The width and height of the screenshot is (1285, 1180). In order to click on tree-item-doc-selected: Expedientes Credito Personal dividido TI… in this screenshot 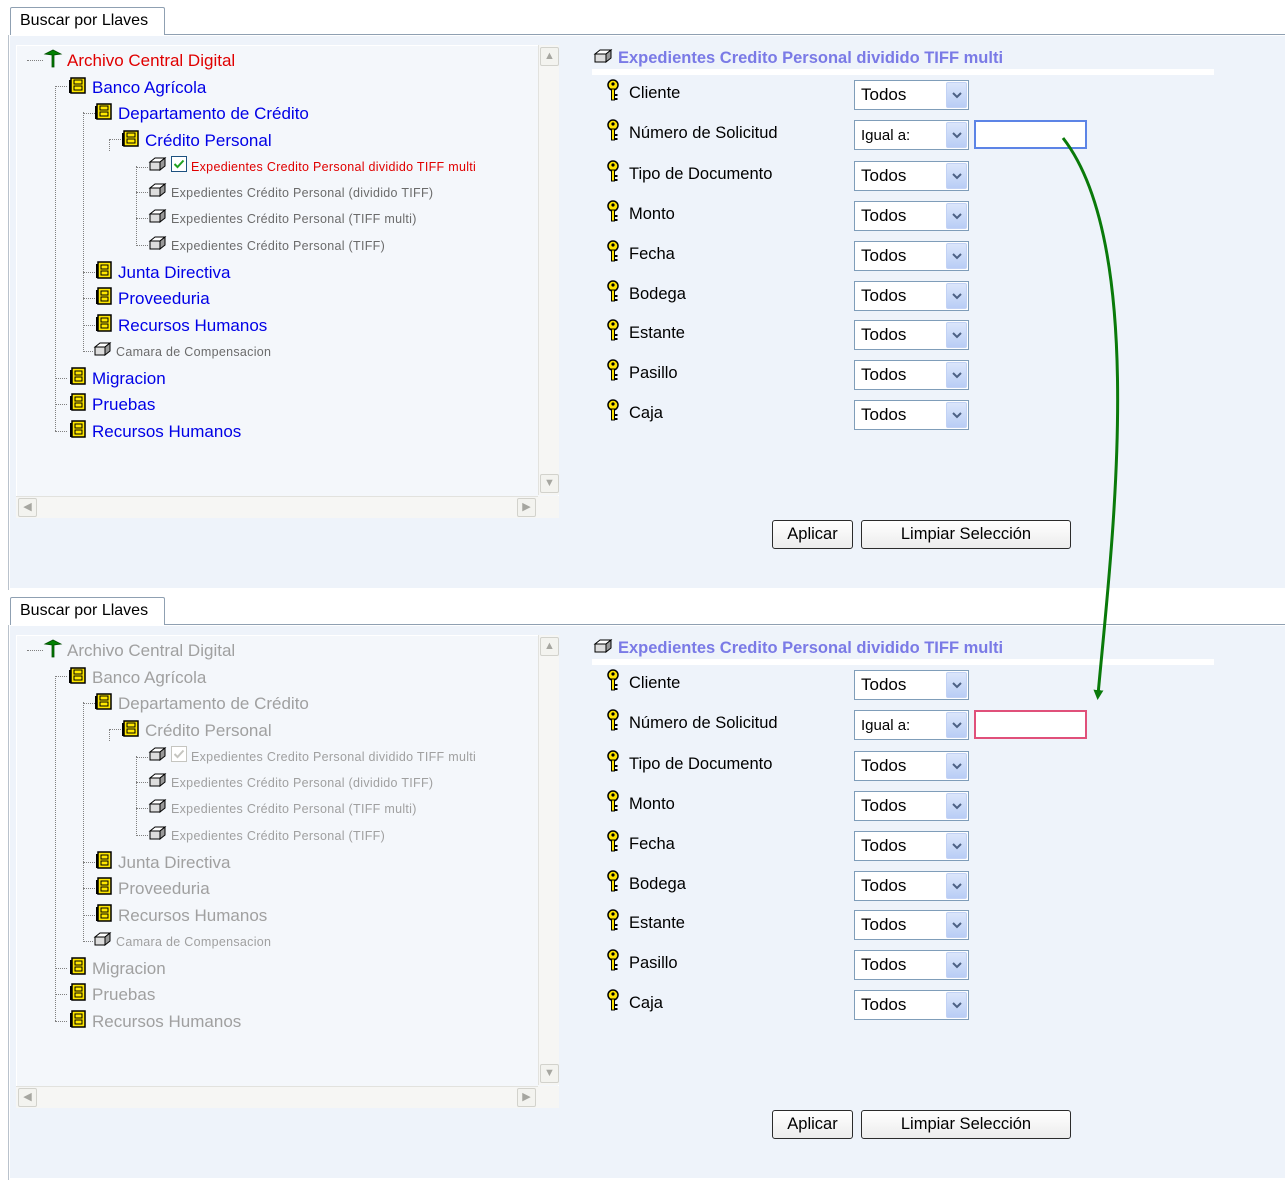, I will do `click(311, 166)`.